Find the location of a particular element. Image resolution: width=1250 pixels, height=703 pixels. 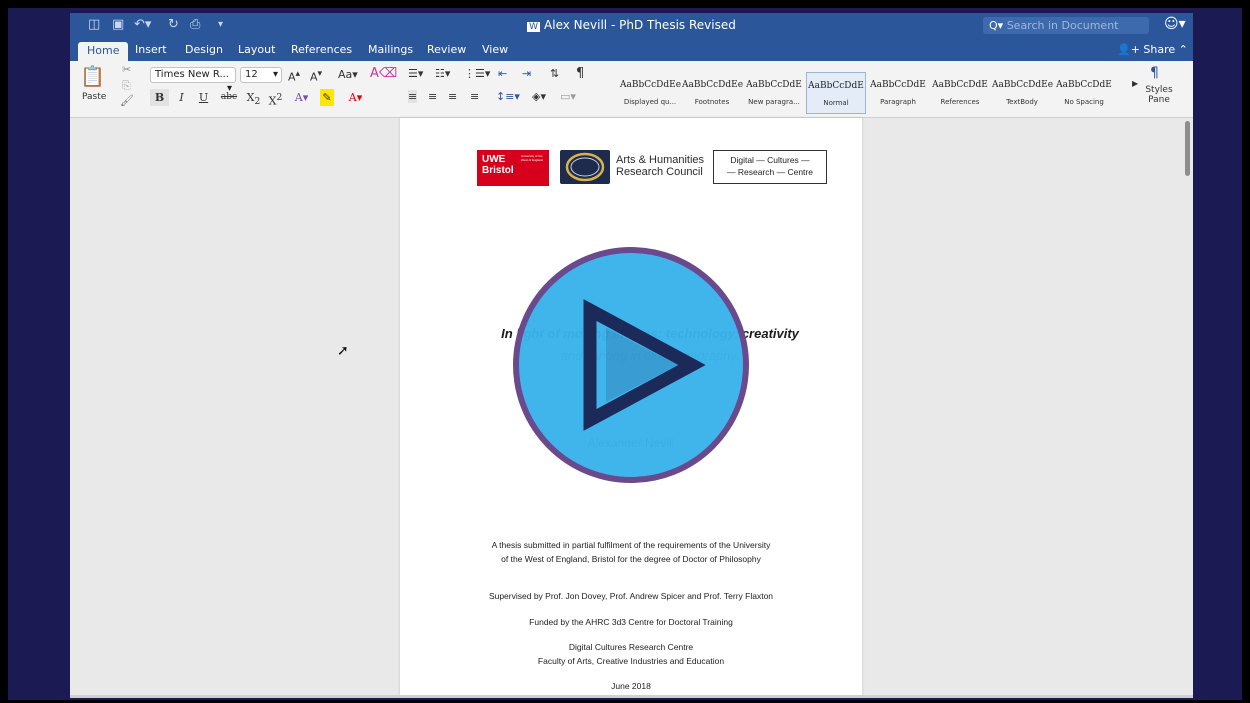

play-video-button is located at coordinates (631, 365).